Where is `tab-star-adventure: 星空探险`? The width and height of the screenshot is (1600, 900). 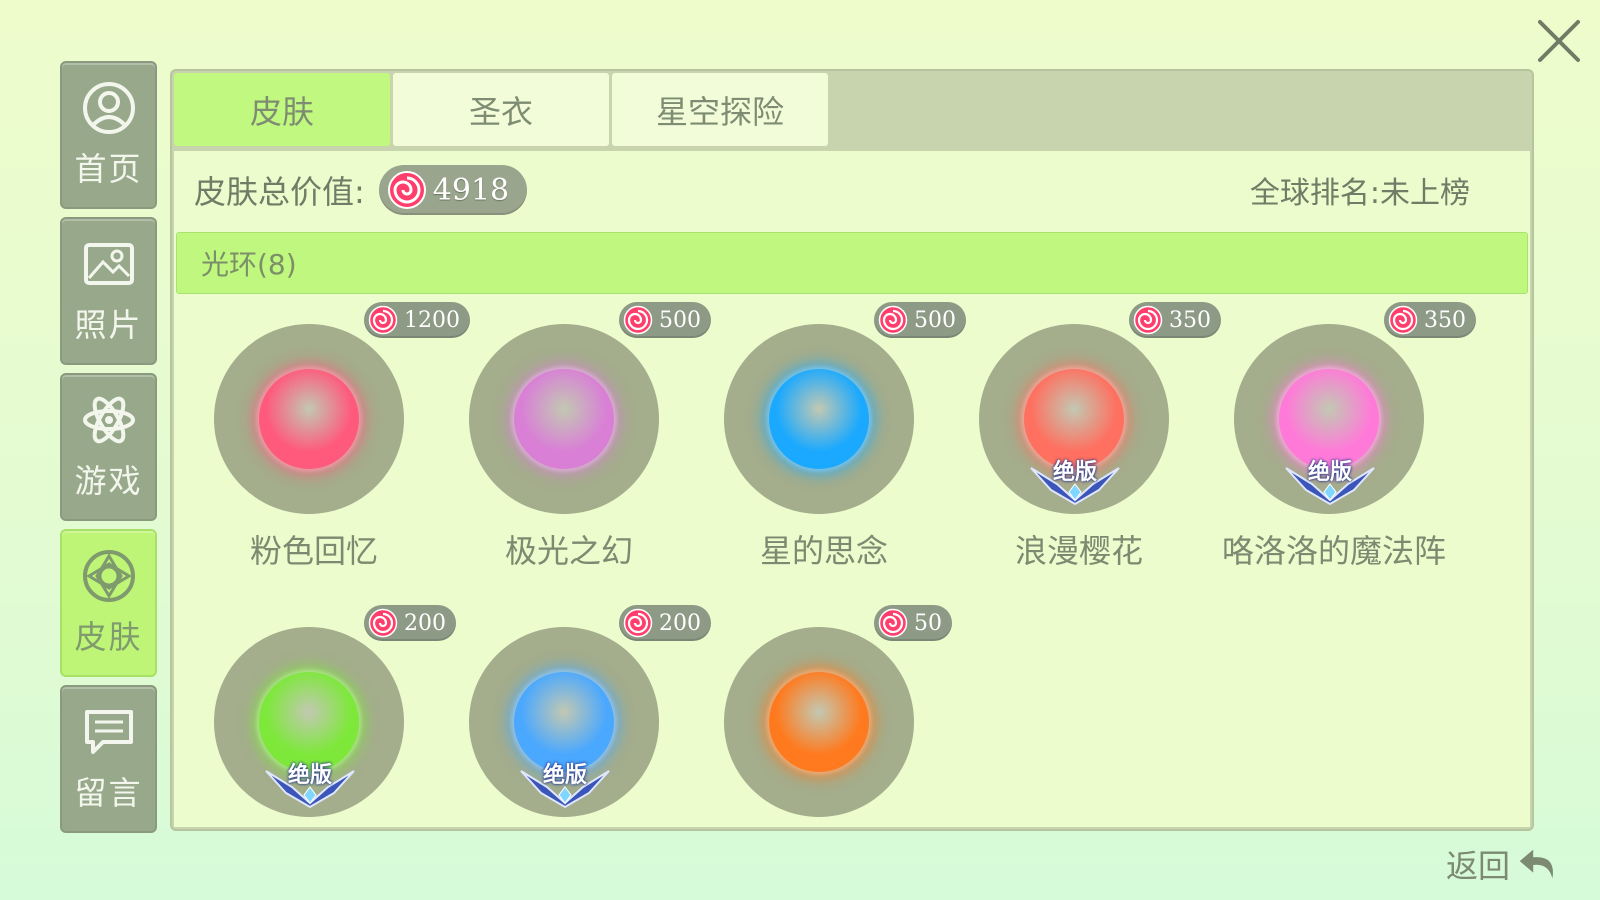 tab-star-adventure: 星空探险 is located at coordinates (720, 109).